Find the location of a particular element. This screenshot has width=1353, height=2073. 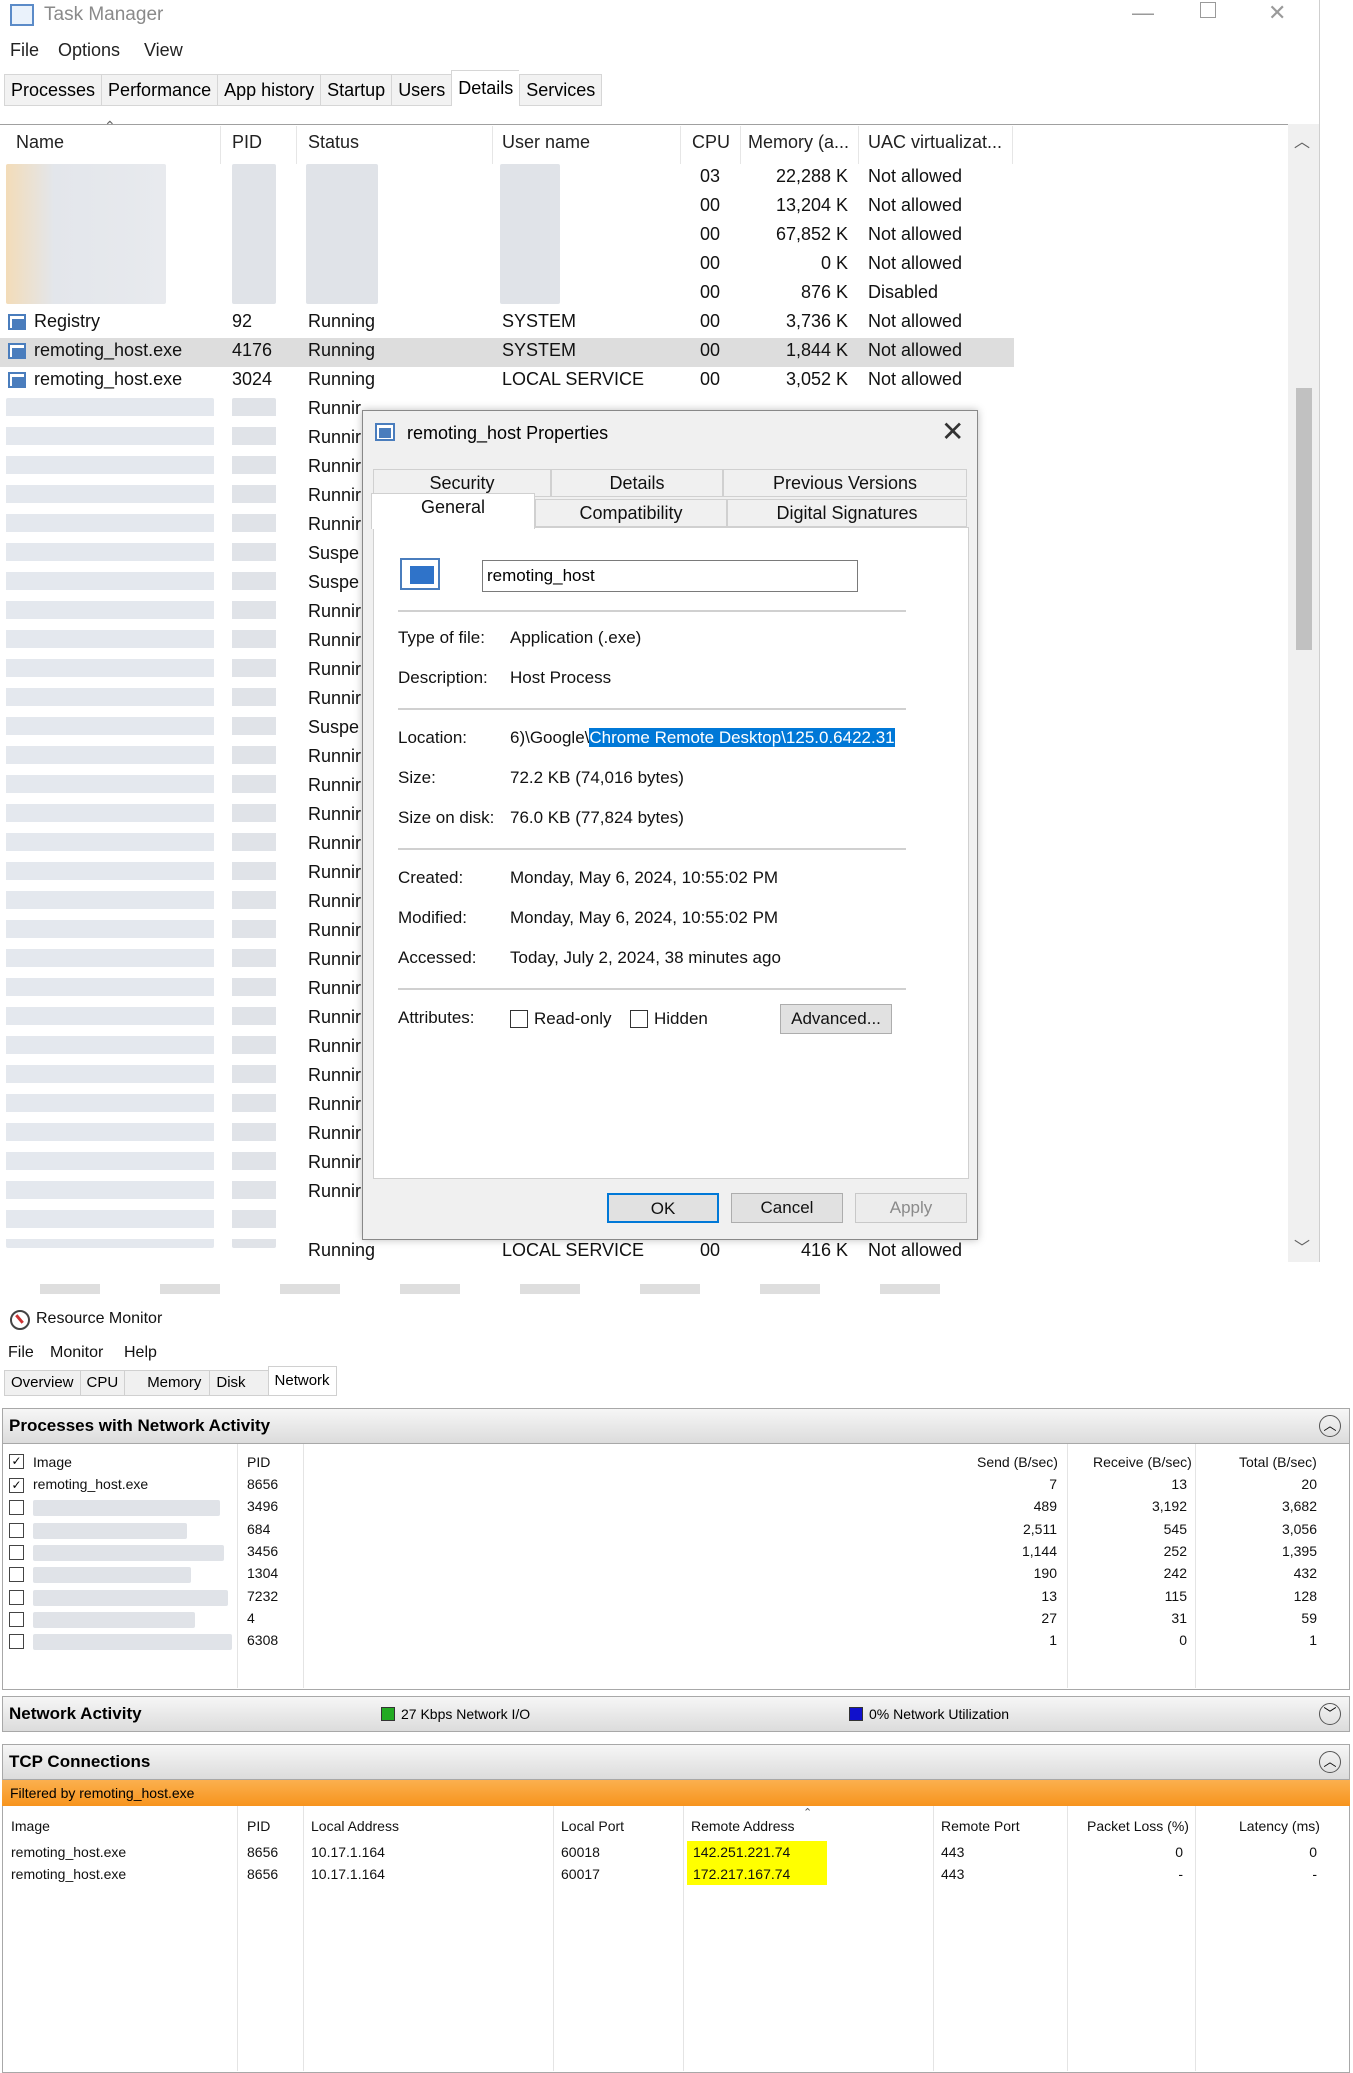

tcp-remote-port: 443 is located at coordinates (953, 1852).